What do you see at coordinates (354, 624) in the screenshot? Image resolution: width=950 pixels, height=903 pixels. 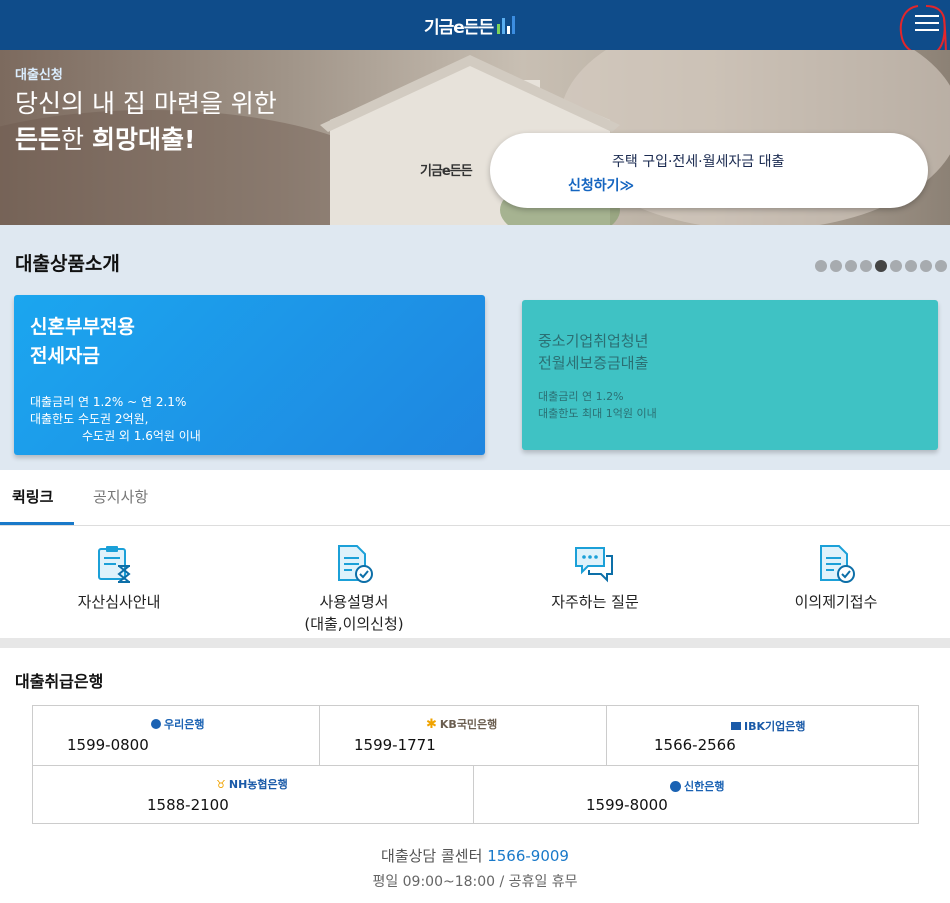 I see `quicklink-sublabel: (대출,이의신청)` at bounding box center [354, 624].